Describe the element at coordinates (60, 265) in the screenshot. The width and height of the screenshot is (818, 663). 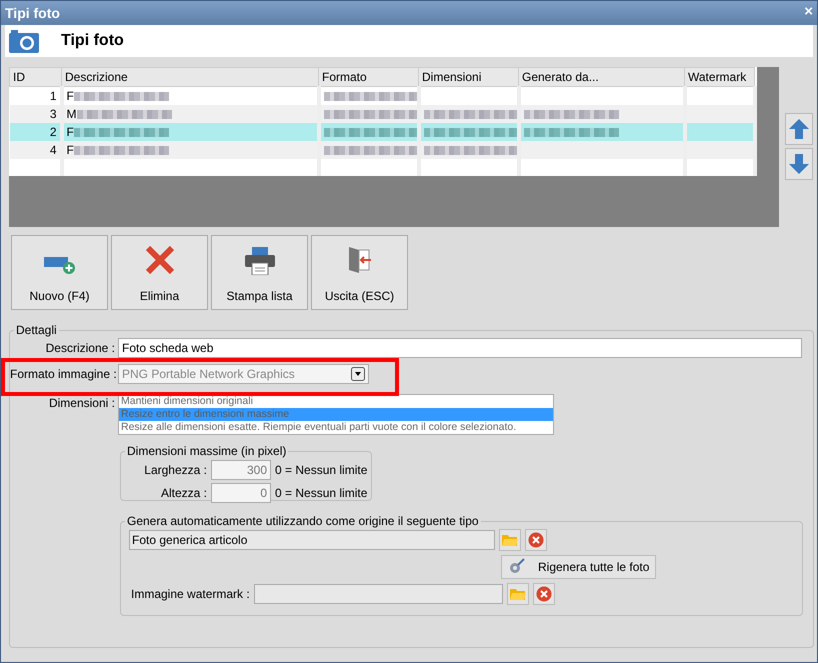
I see `add-icon` at that location.